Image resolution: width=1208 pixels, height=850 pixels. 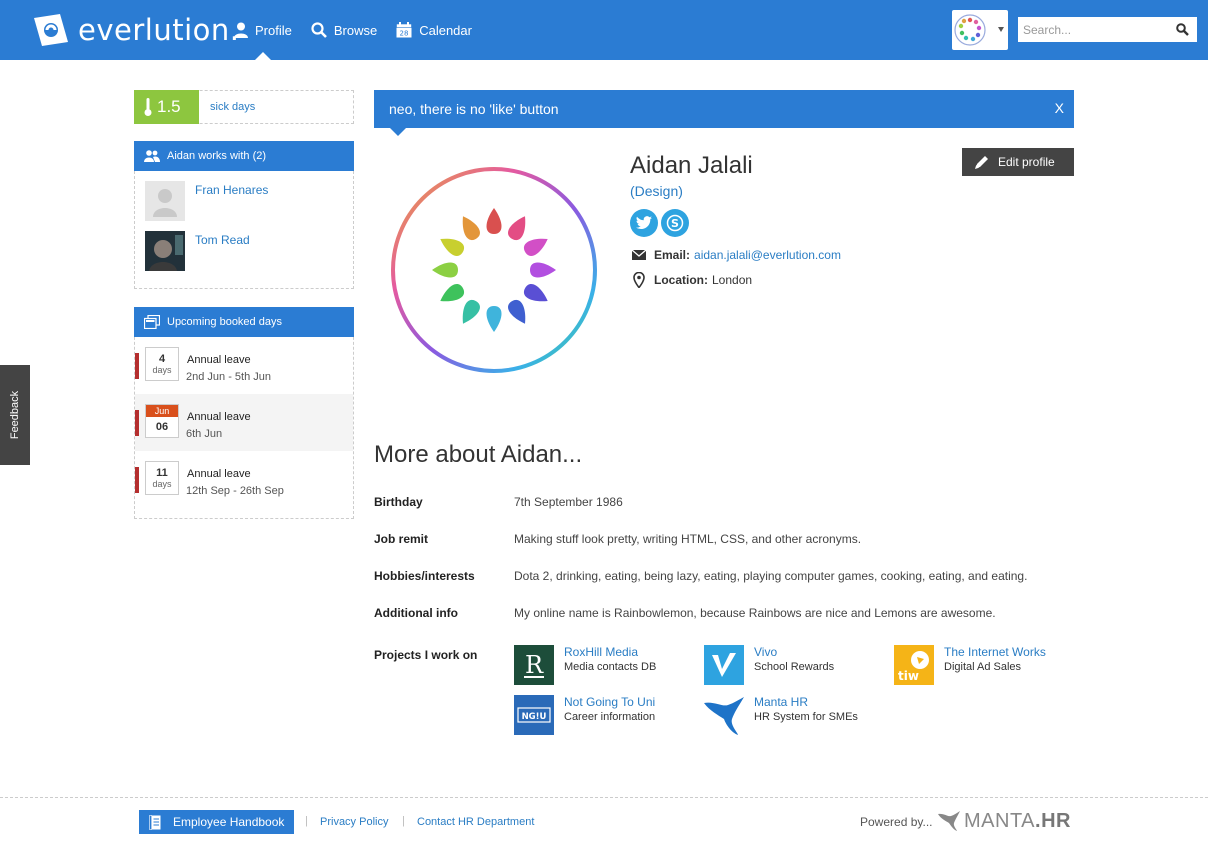 What do you see at coordinates (474, 109) in the screenshot?
I see `notice-text: neo, there is no 'like' button` at bounding box center [474, 109].